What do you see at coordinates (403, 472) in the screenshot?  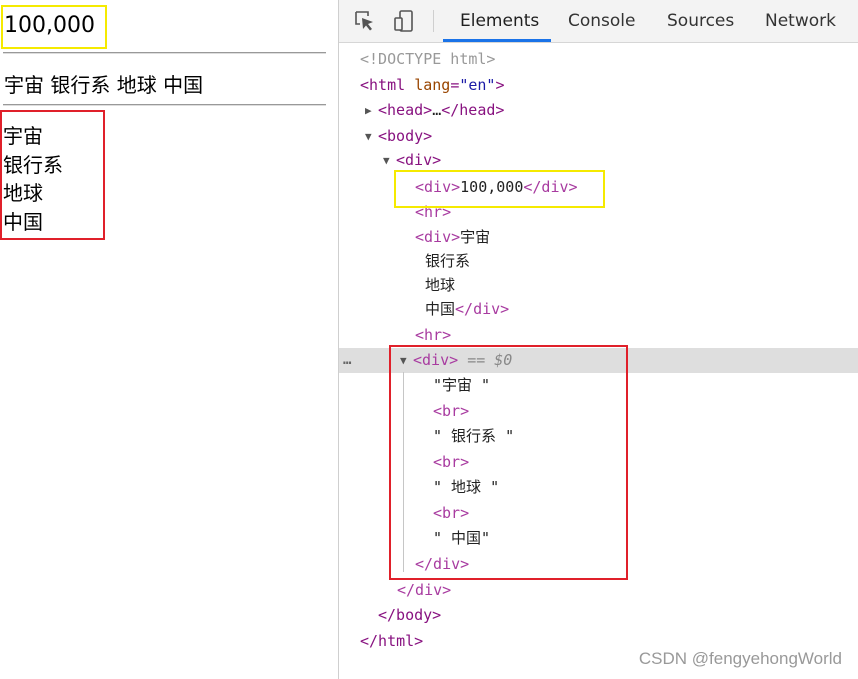 I see `indent-guide-line` at bounding box center [403, 472].